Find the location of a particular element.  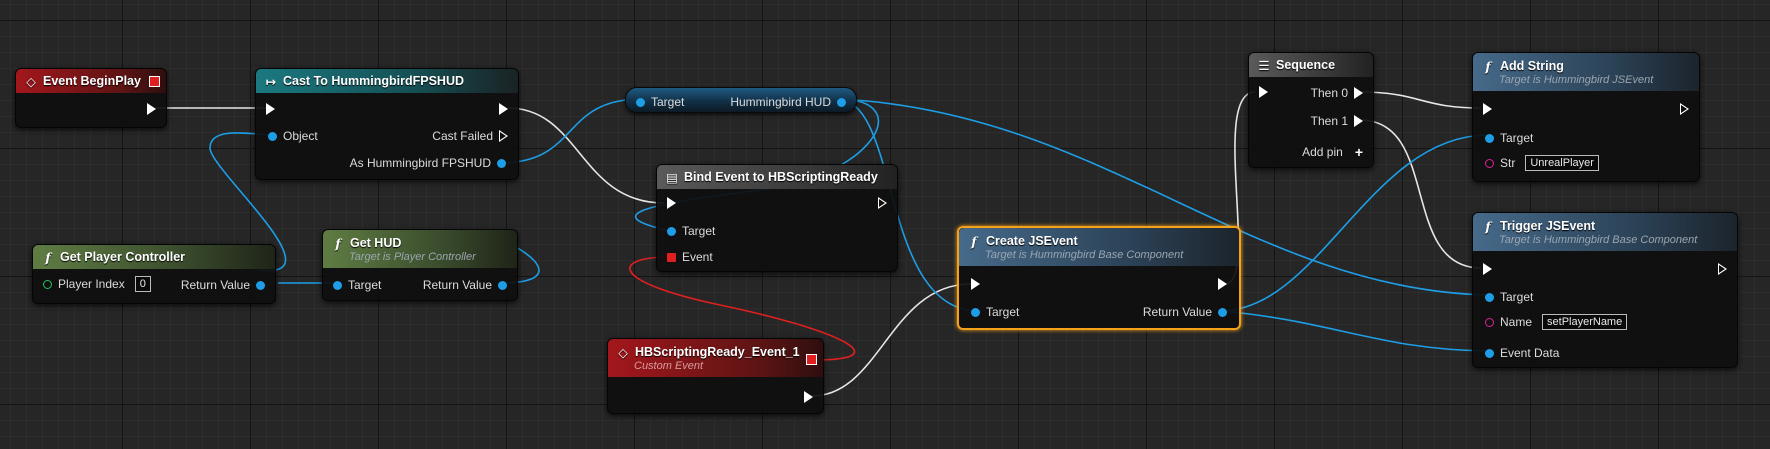

pin-label: Name is located at coordinates (1516, 322).